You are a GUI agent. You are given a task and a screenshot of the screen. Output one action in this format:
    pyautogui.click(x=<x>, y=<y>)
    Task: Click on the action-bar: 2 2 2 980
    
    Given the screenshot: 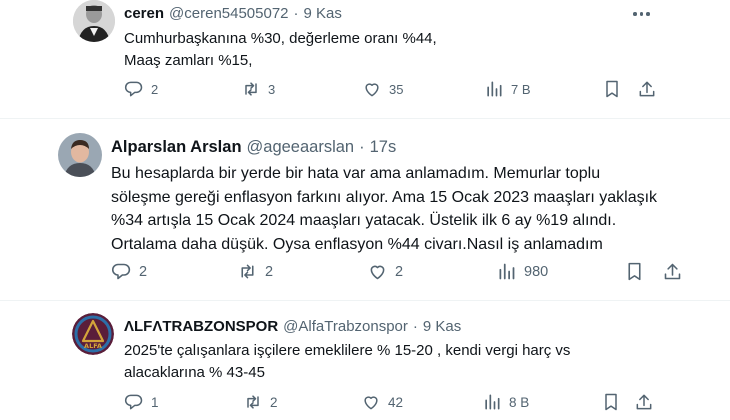 What is the action you would take?
    pyautogui.click(x=365, y=273)
    